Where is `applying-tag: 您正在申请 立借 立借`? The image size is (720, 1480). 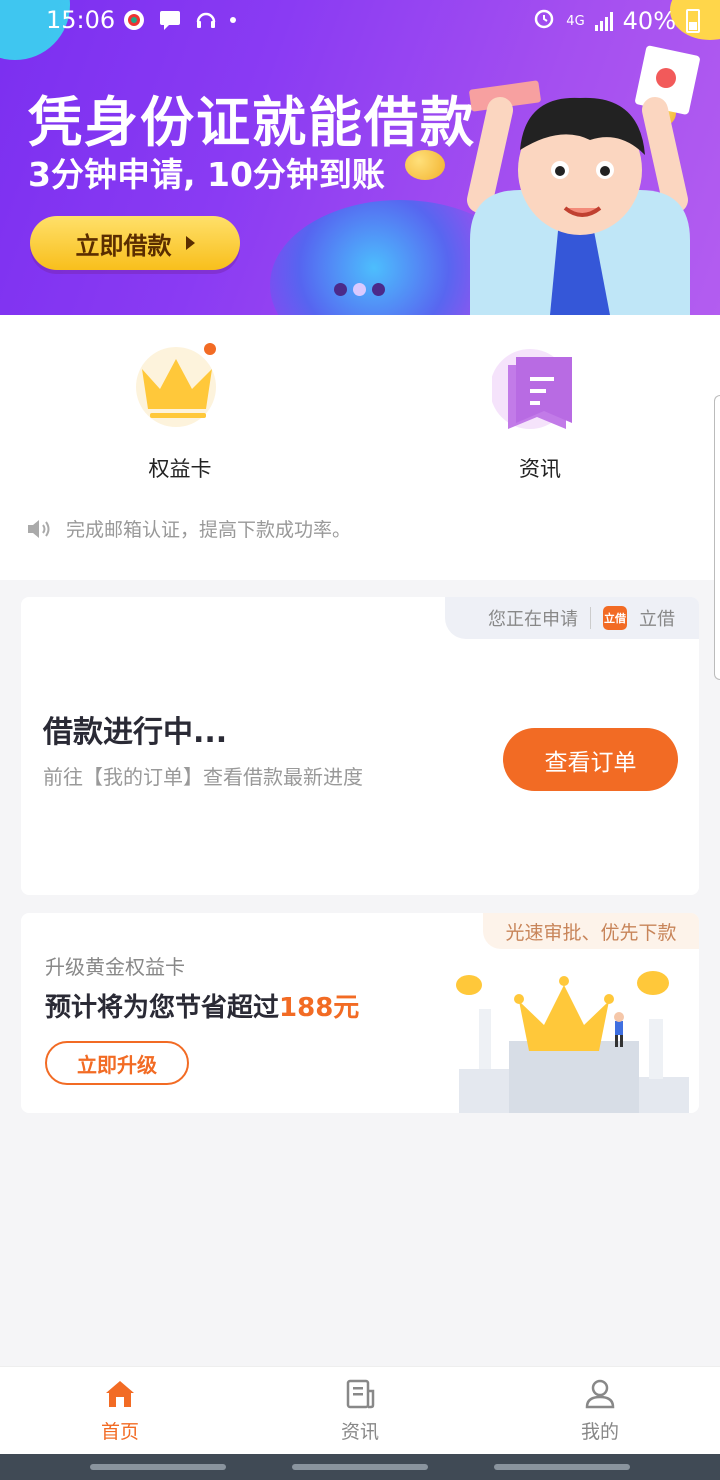 applying-tag: 您正在申请 立借 立借 is located at coordinates (572, 618).